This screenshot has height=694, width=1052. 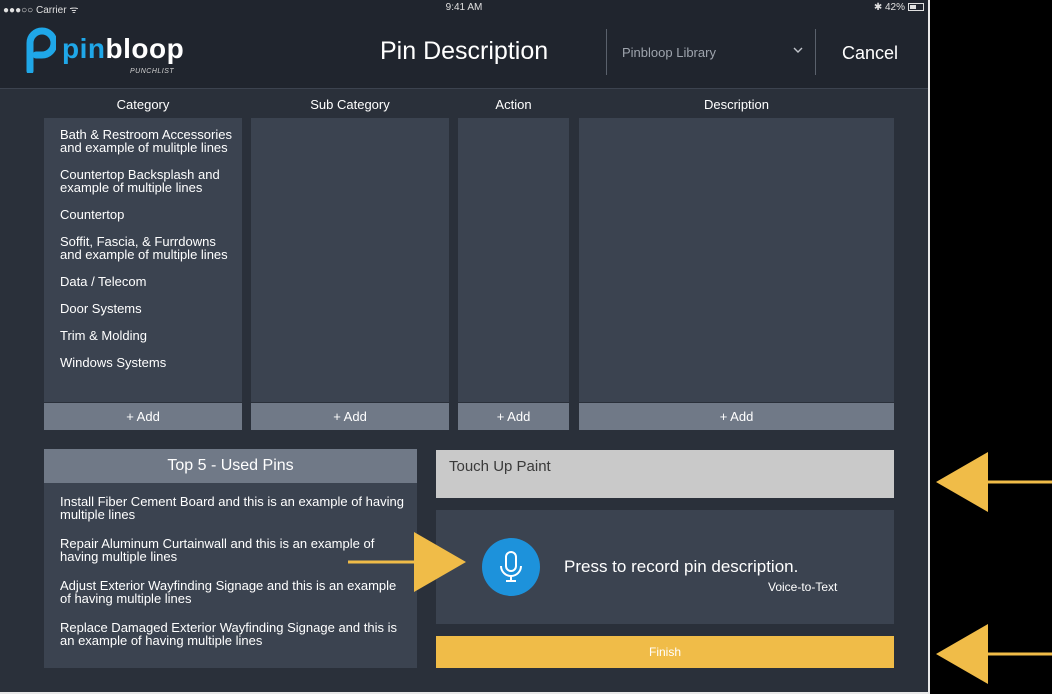 What do you see at coordinates (500, 466) in the screenshot?
I see `pin-description-value: Touch Up Paint` at bounding box center [500, 466].